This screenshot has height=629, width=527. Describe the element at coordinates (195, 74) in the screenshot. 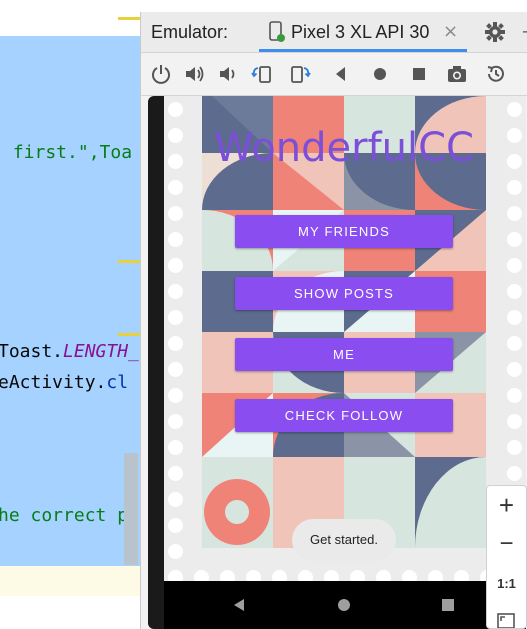

I see `volume-up-icon` at that location.